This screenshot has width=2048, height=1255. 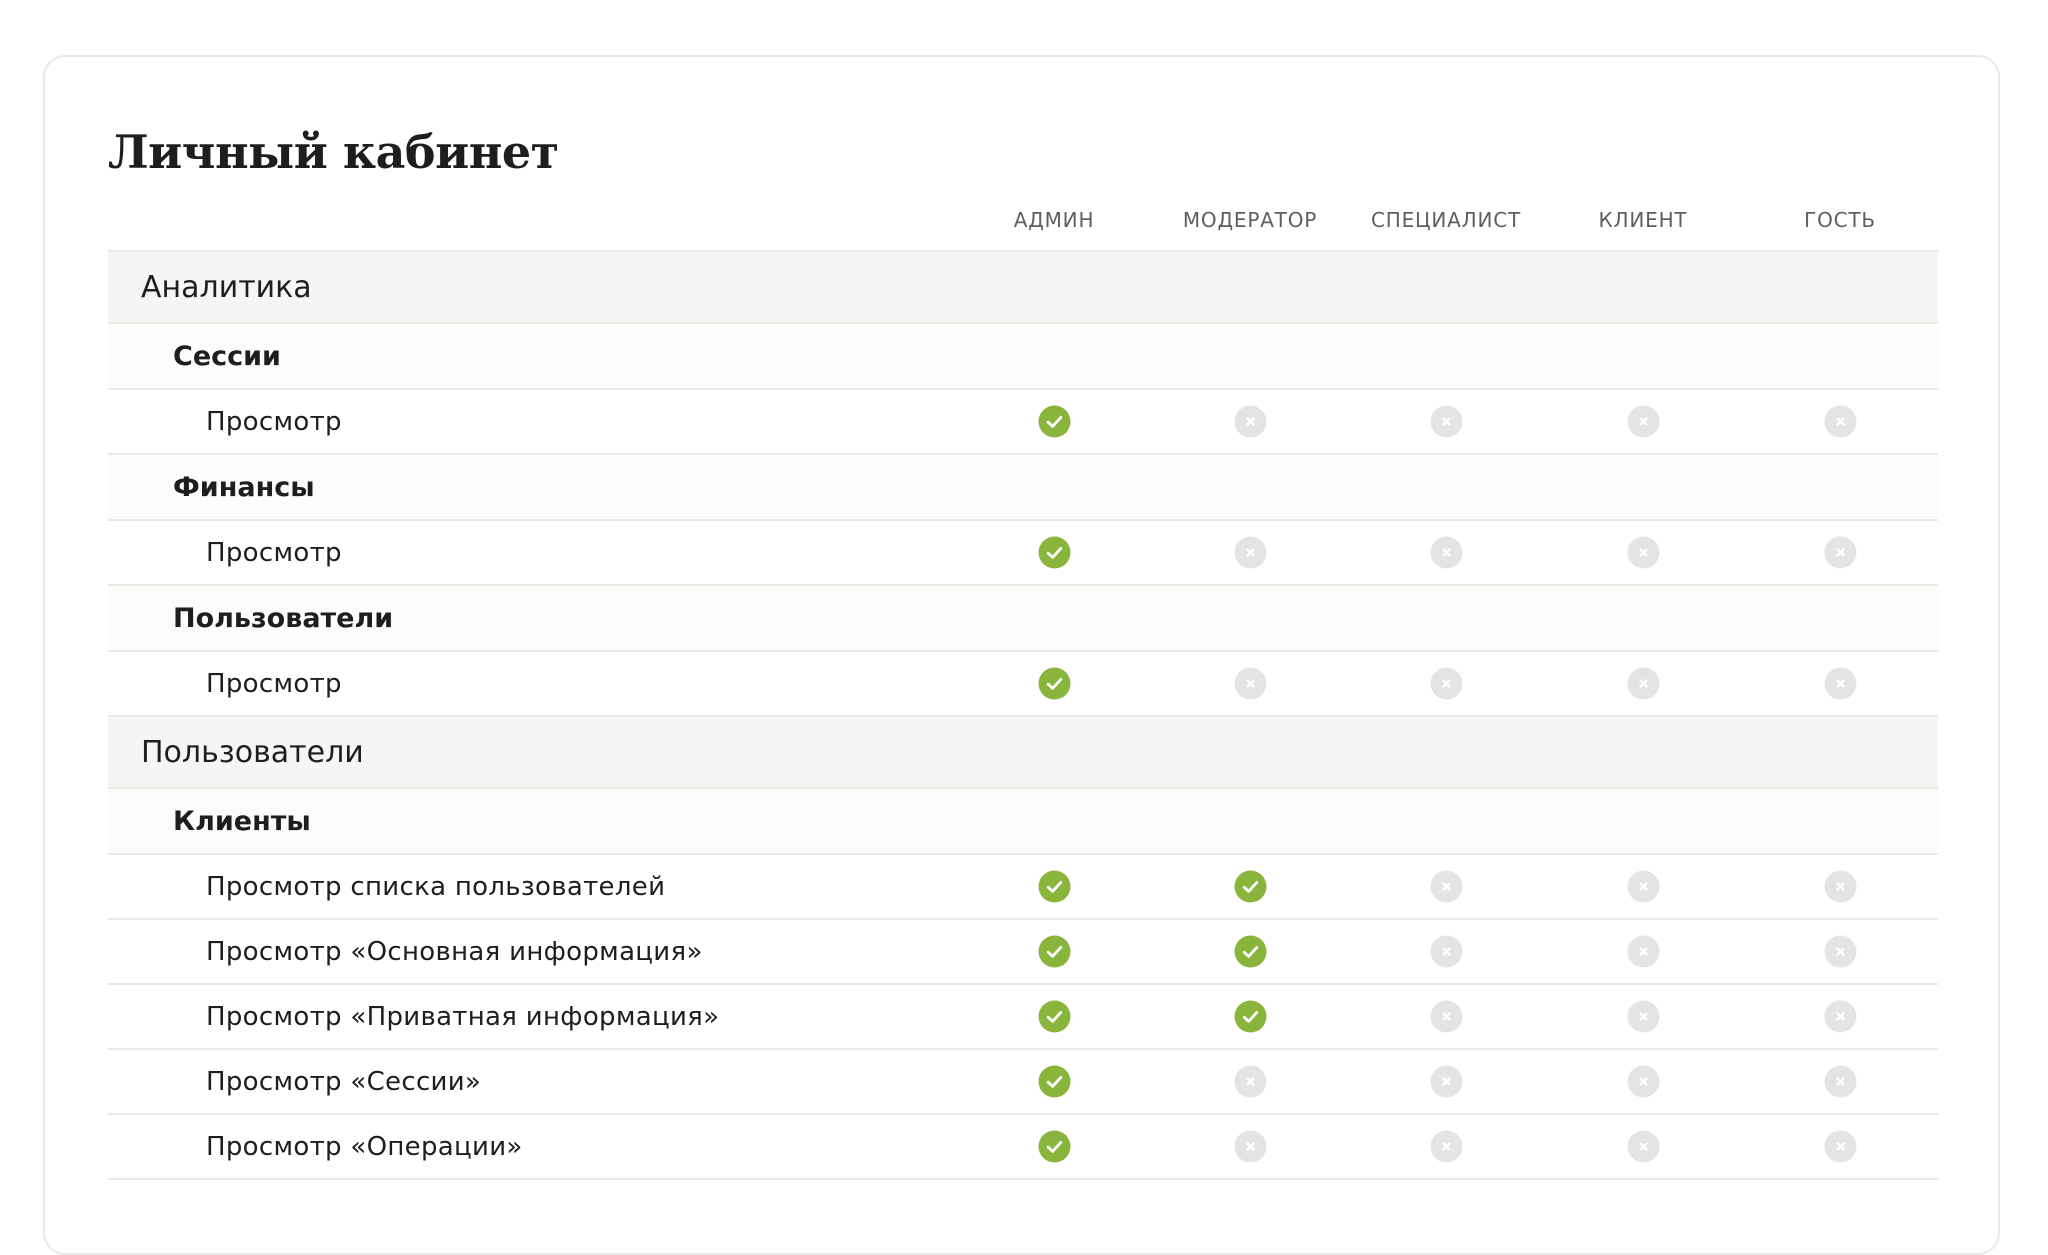 I want to click on permission-row: Просмотр списка пользователей, so click(x=1023, y=887).